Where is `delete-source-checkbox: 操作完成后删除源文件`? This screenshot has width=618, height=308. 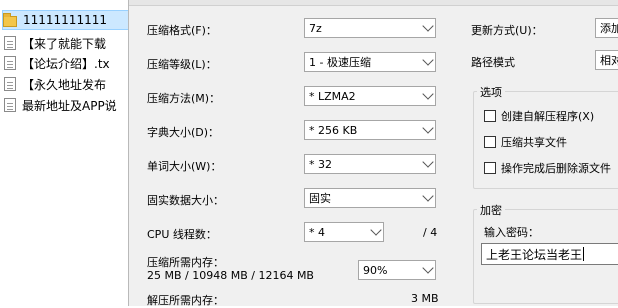
delete-source-checkbox: 操作完成后删除源文件 is located at coordinates (547, 168).